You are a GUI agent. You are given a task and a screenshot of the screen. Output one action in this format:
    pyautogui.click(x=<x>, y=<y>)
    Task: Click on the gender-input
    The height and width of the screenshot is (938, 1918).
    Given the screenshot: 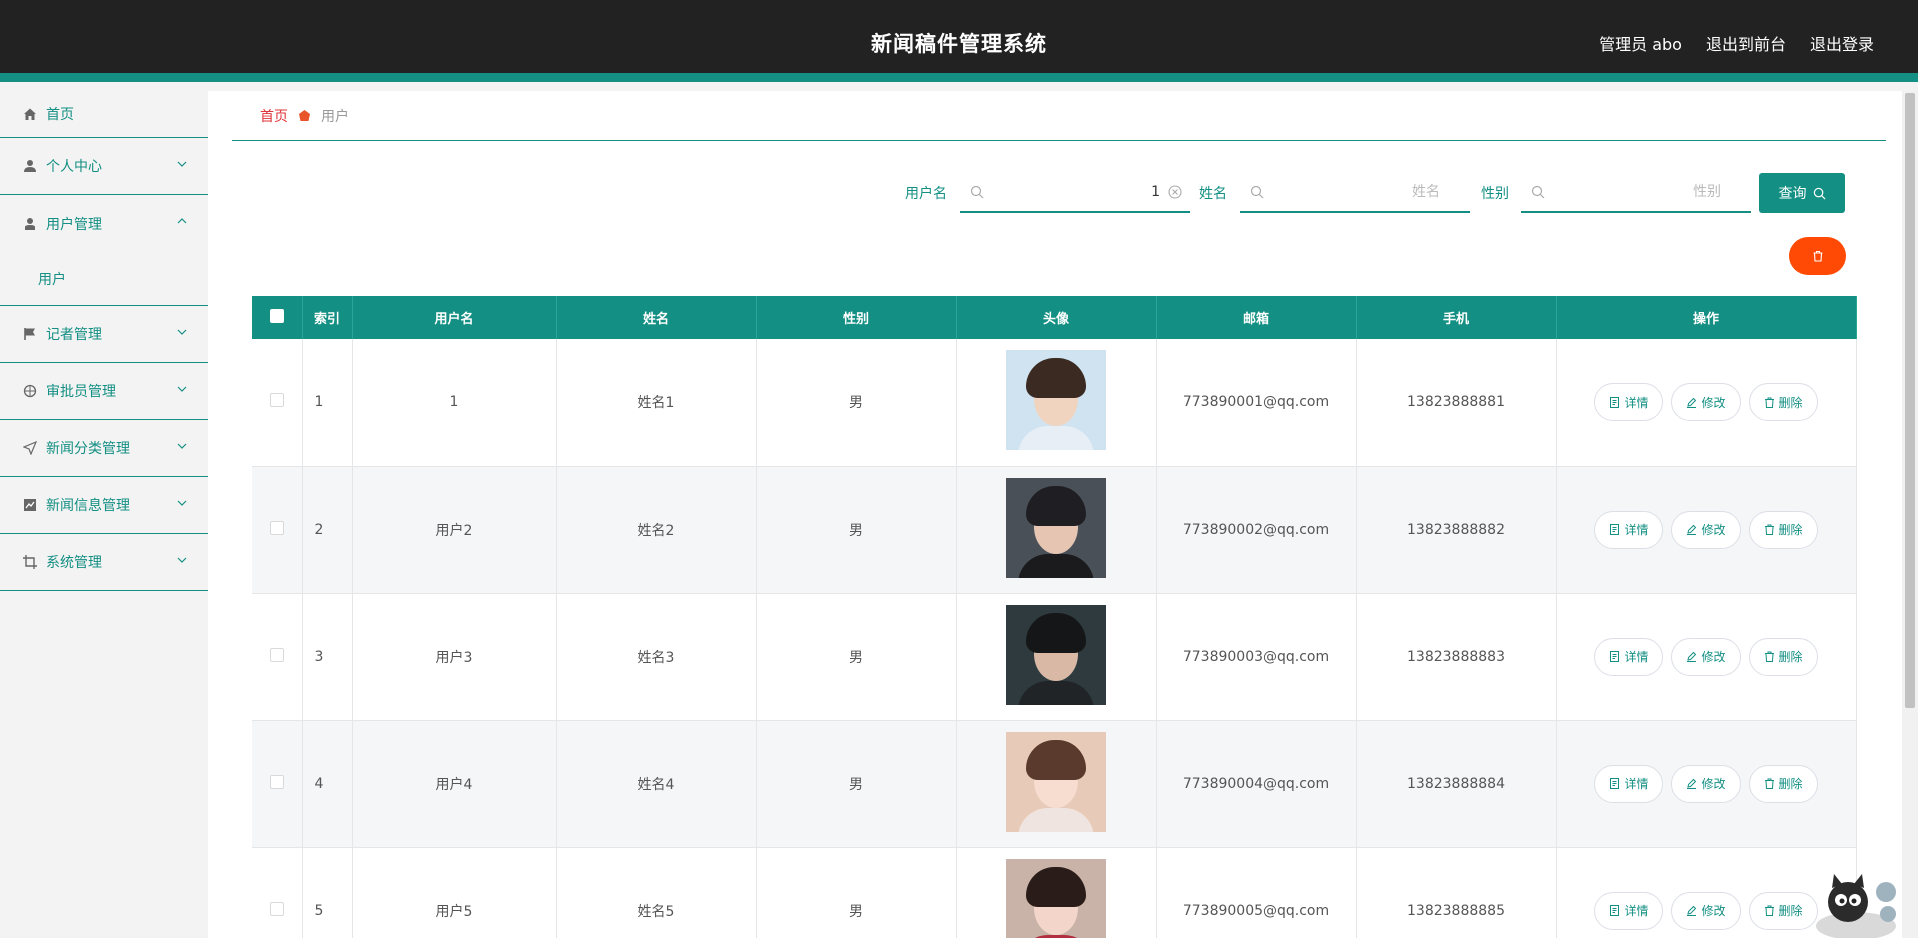 What is the action you would take?
    pyautogui.click(x=1638, y=192)
    